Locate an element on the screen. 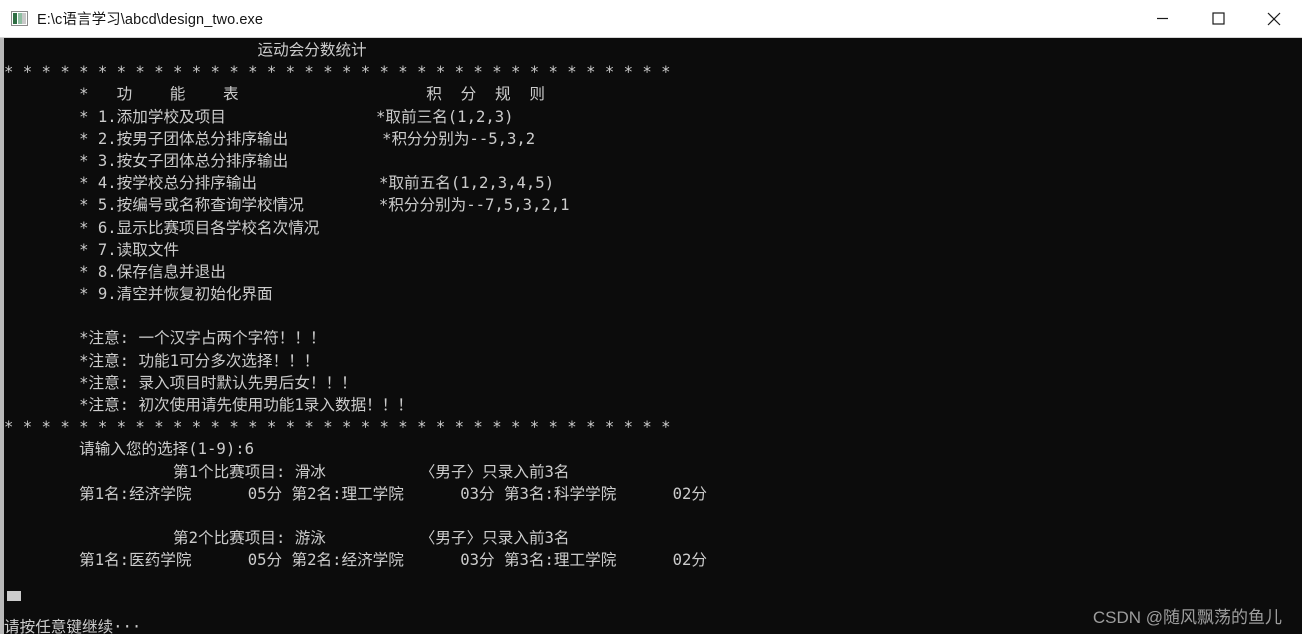  console-line: 第1名:经济学院 05分 第2名:理工学院 03分 第3名:科学学院 02分 is located at coordinates (355, 493).